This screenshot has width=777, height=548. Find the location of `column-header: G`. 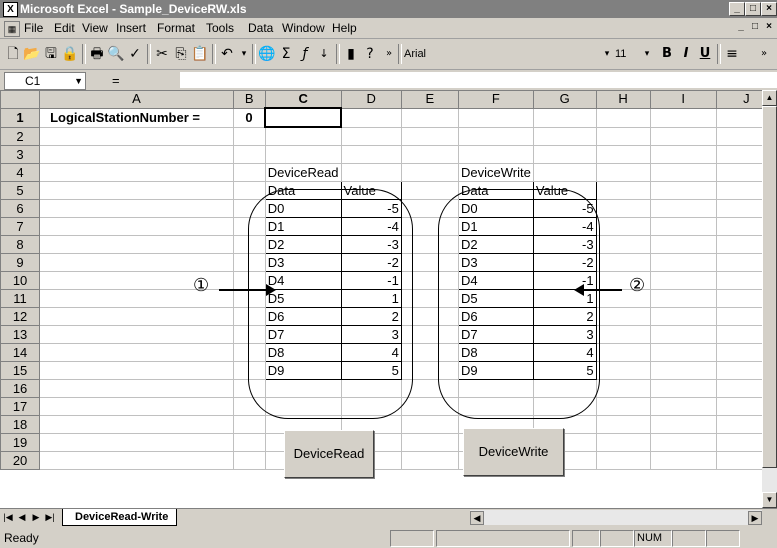

column-header: G is located at coordinates (564, 99).